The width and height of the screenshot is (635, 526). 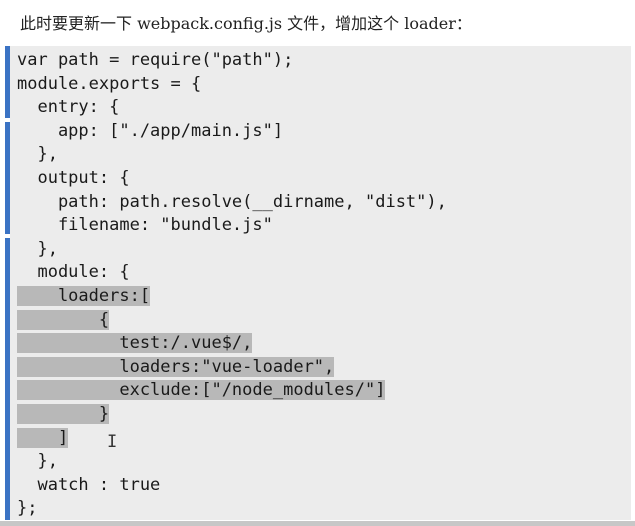 What do you see at coordinates (150, 130) in the screenshot?
I see `code-line: app: ["./app/main.js"]` at bounding box center [150, 130].